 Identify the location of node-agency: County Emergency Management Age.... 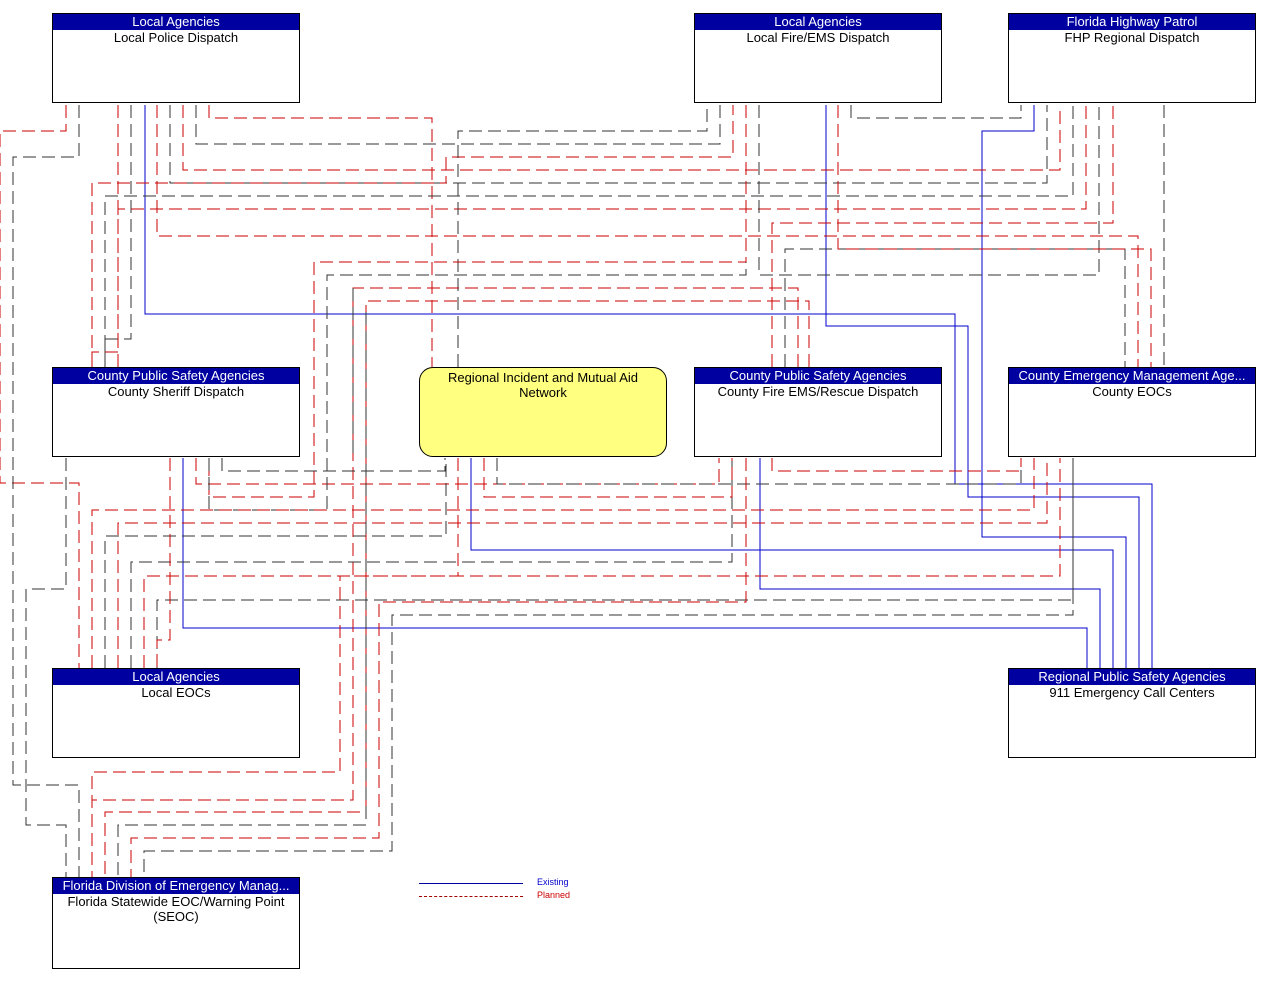
(1132, 376).